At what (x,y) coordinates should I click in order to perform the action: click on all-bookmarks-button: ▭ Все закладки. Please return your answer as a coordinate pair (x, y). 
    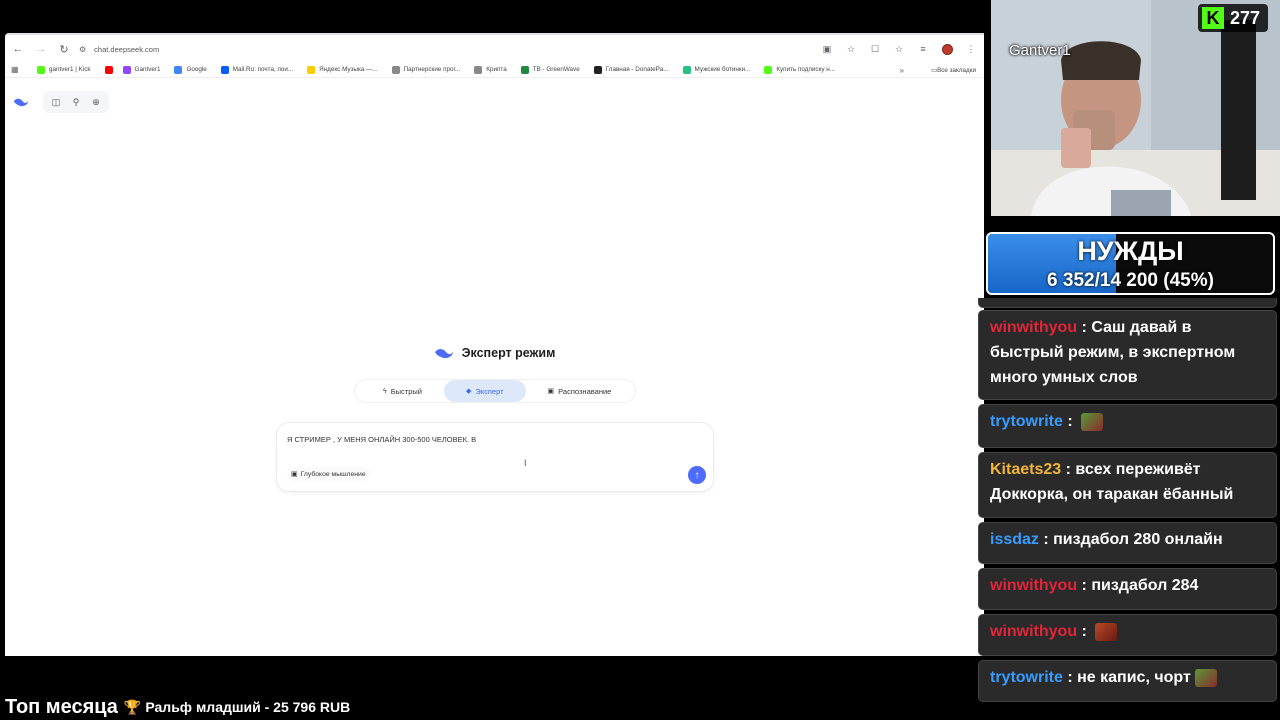
    Looking at the image, I should click on (953, 70).